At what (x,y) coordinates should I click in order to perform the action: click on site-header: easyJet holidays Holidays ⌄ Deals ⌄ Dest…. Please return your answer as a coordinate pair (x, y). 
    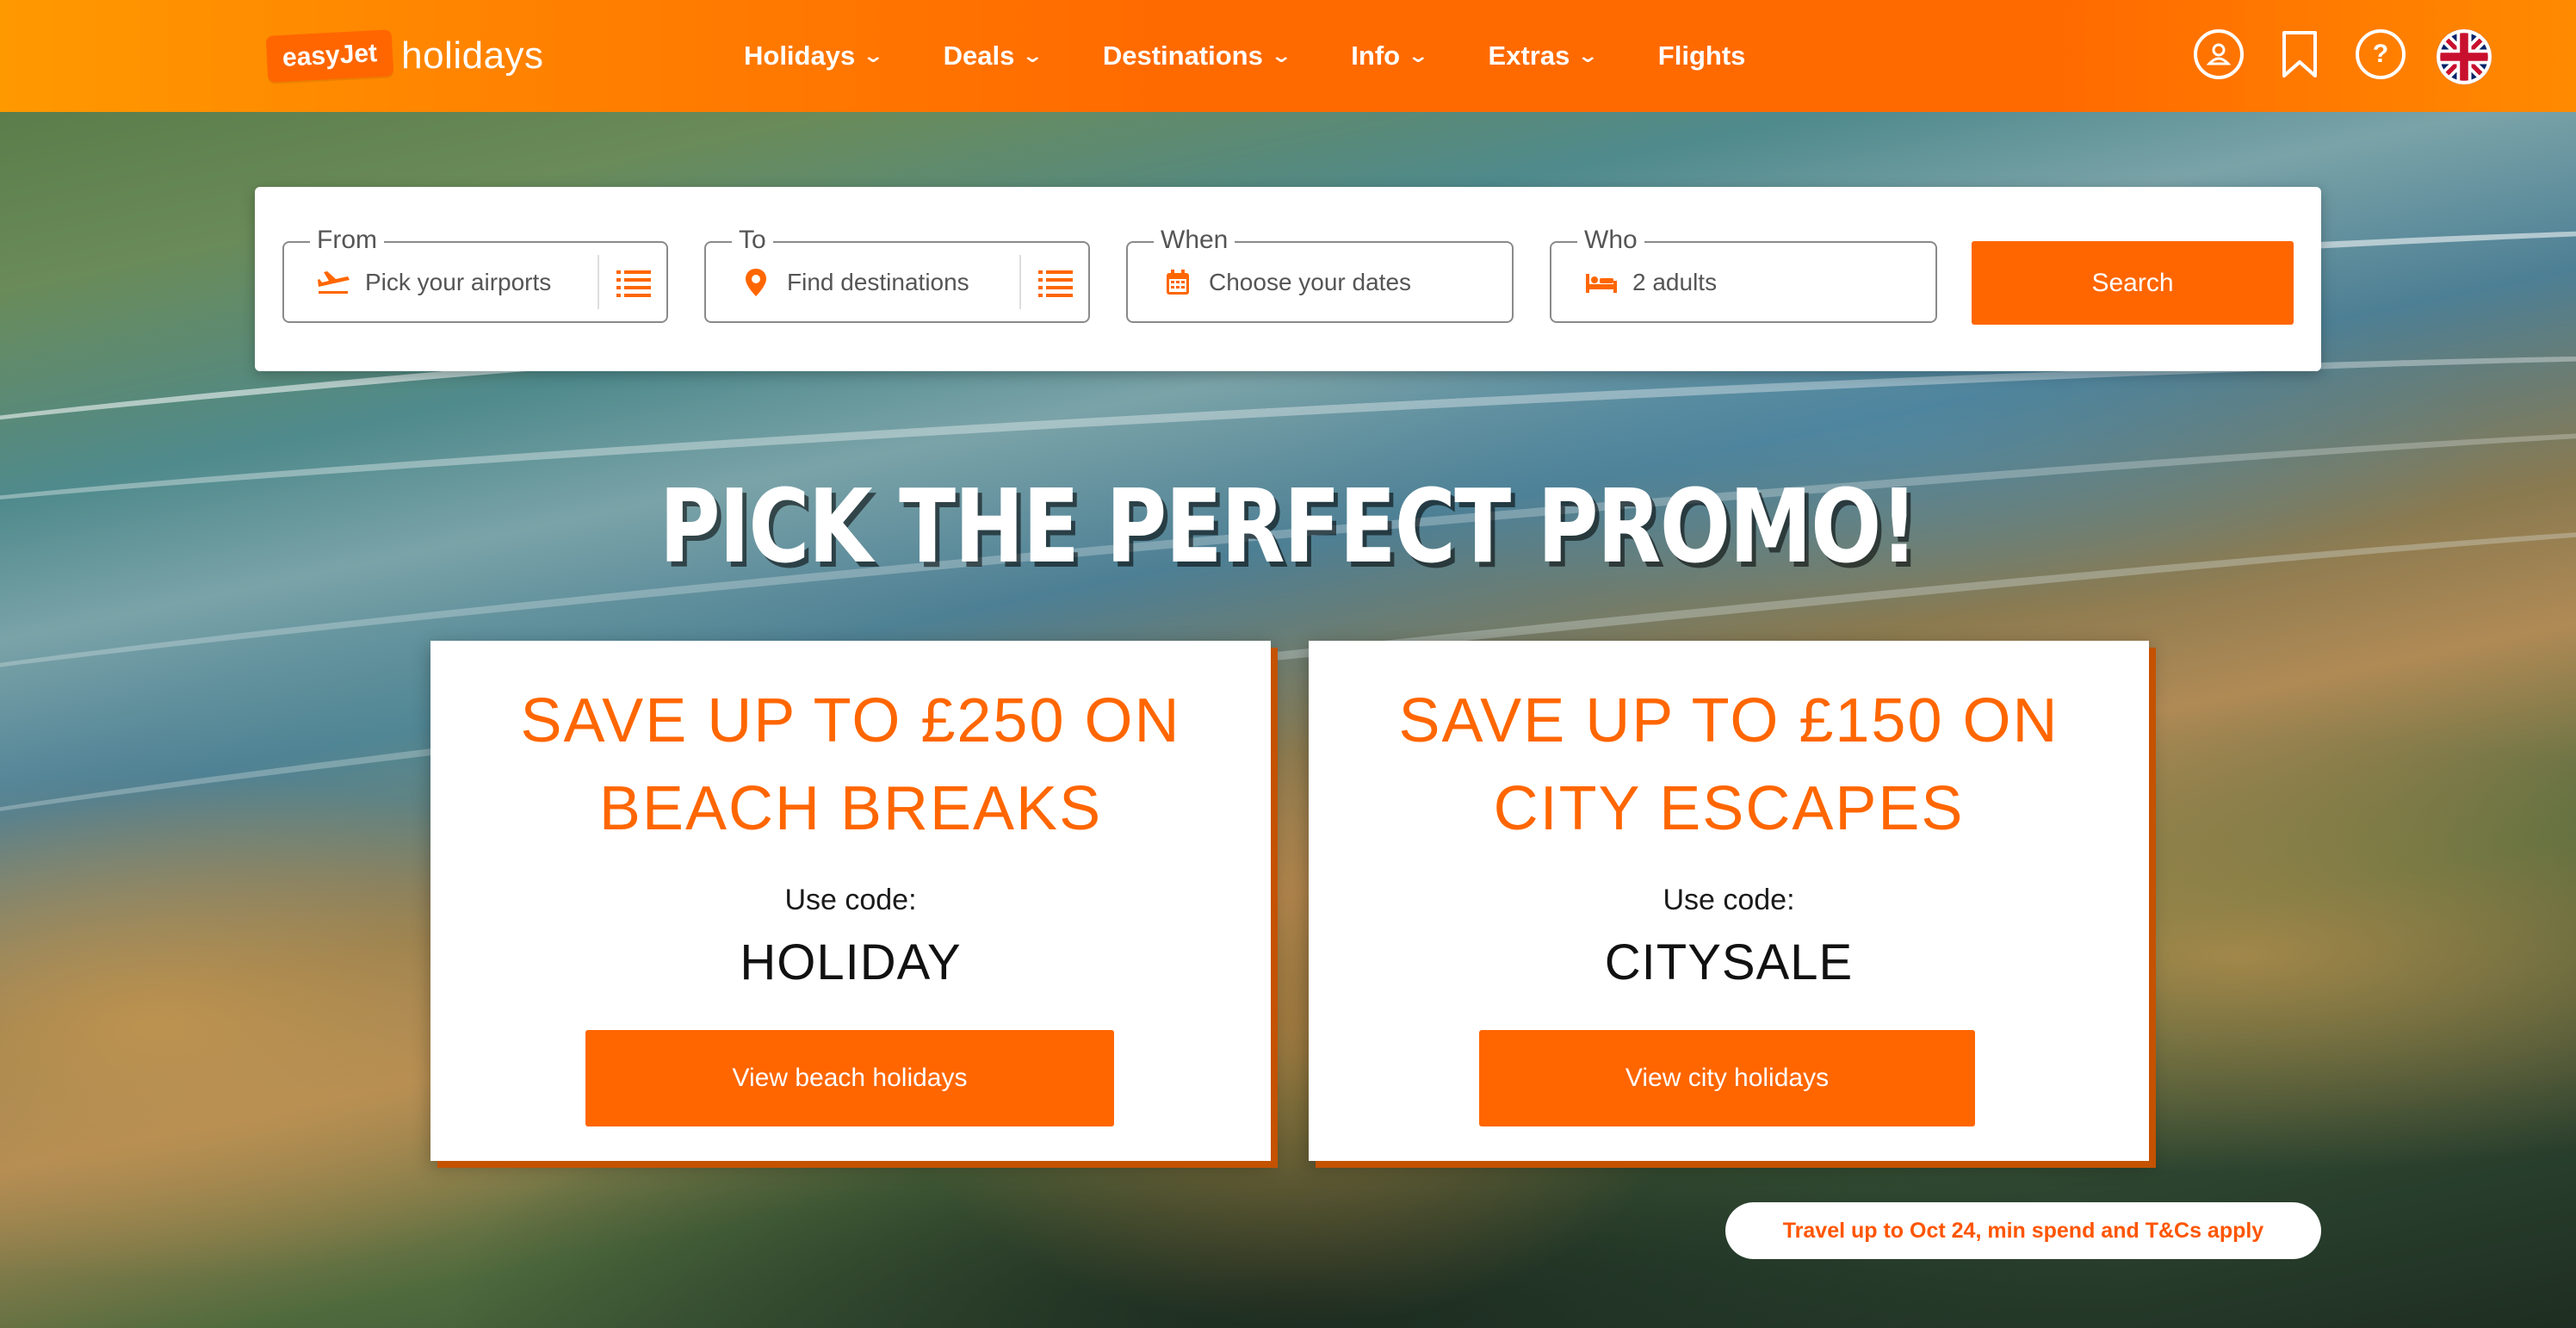
    Looking at the image, I should click on (1288, 56).